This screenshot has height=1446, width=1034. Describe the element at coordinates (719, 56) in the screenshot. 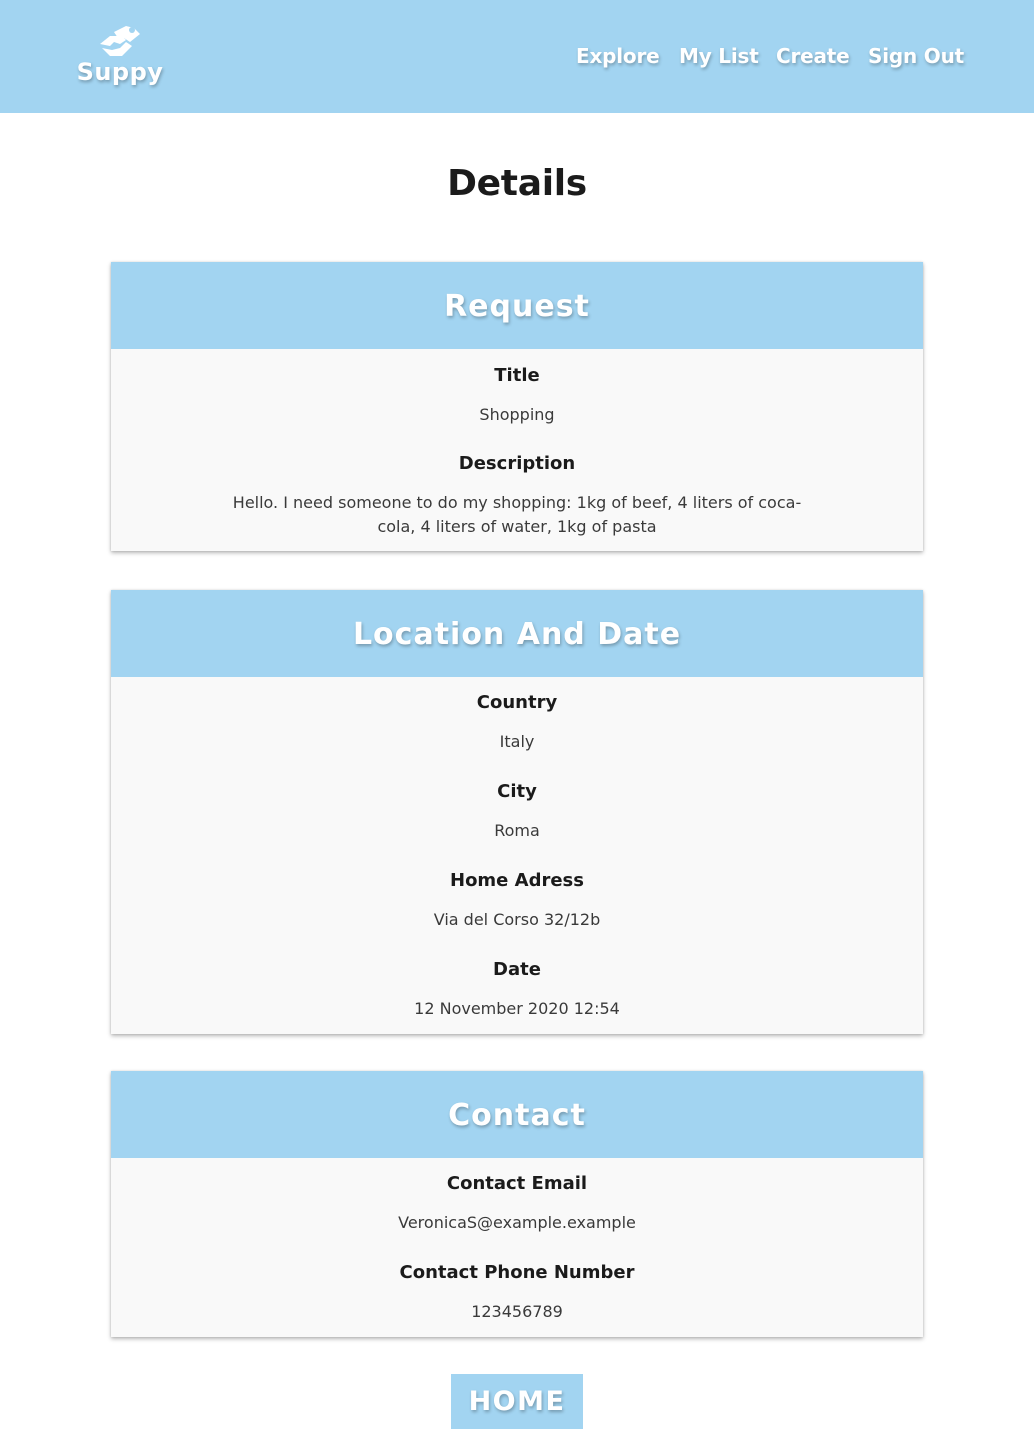

I see `nav-my-list: My List` at that location.